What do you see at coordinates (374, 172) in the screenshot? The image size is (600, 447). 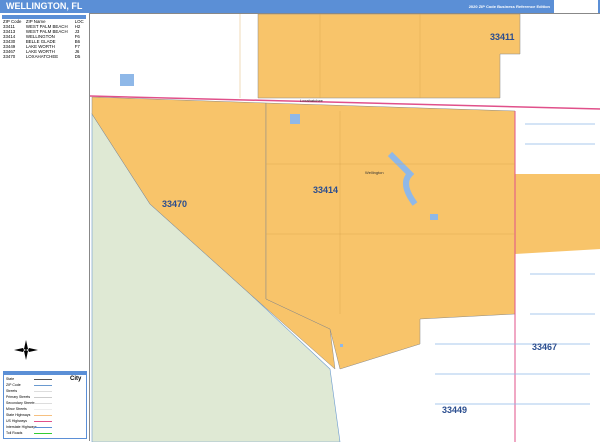 I see `place-label-wellington: Wellington` at bounding box center [374, 172].